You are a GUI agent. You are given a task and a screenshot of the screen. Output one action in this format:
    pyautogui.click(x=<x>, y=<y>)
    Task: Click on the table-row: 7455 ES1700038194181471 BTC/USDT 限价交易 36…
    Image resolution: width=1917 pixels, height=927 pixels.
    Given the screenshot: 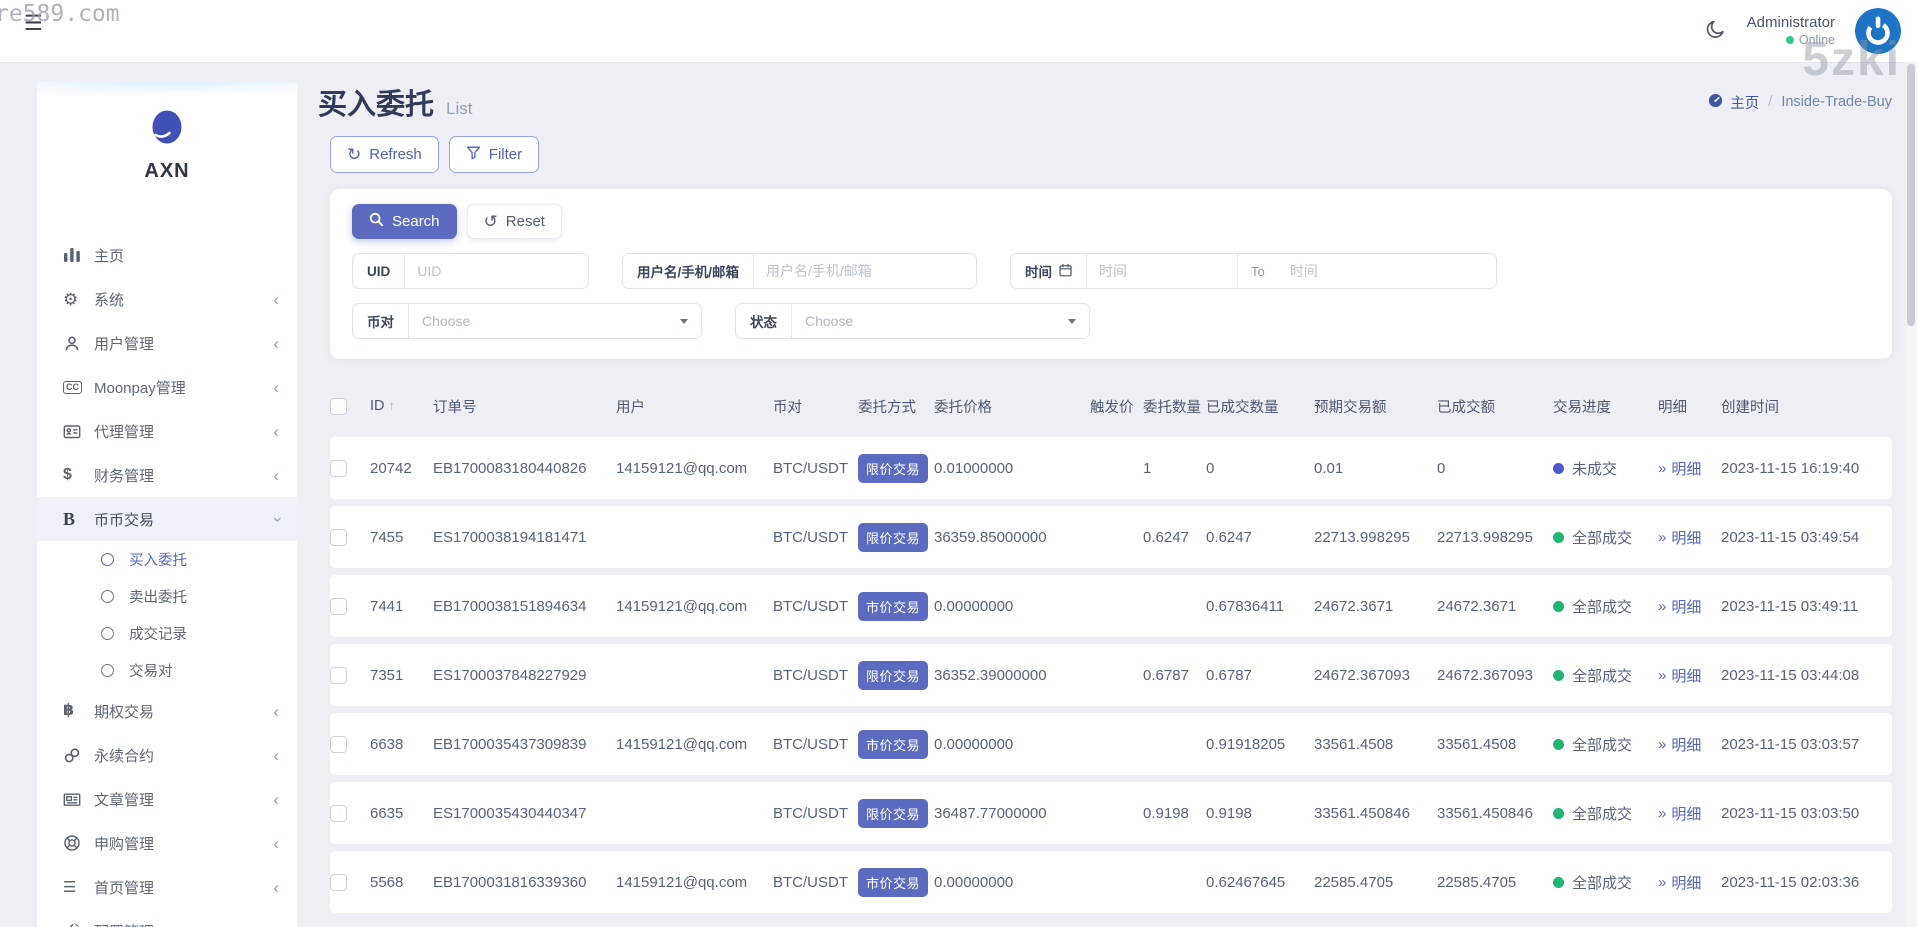 What is the action you would take?
    pyautogui.click(x=1111, y=537)
    